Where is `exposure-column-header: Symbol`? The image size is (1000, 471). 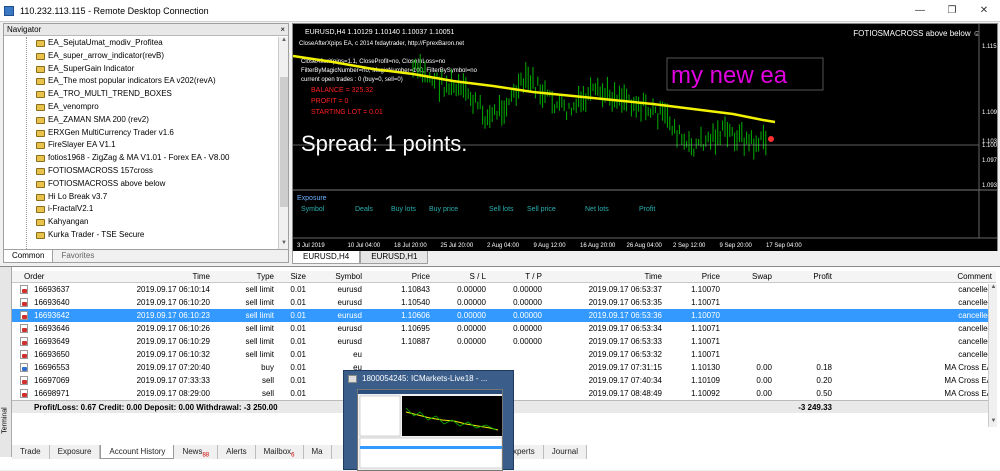
exposure-column-header: Symbol is located at coordinates (313, 209).